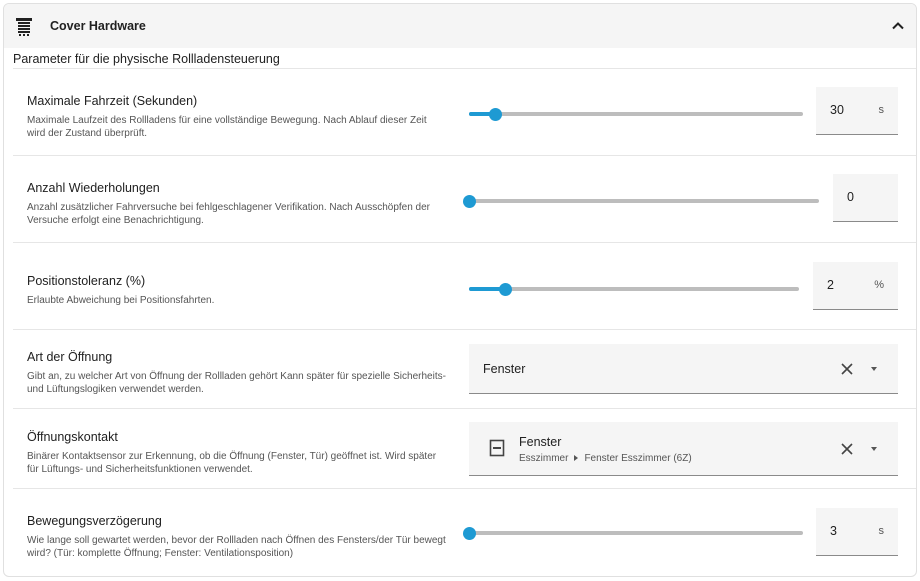 This screenshot has height=581, width=920. Describe the element at coordinates (98, 26) in the screenshot. I see `card-title: Cover Hardware` at that location.